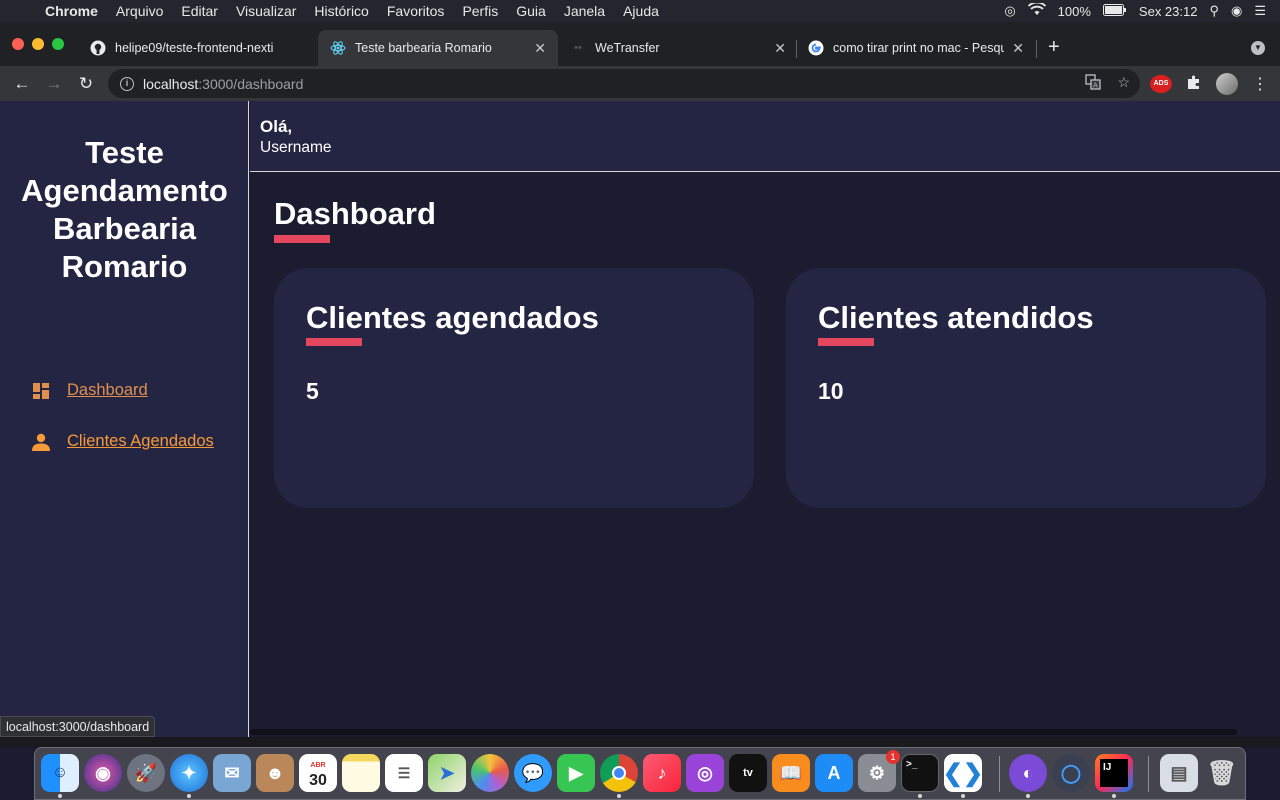 This screenshot has height=800, width=1280. Describe the element at coordinates (576, 773) in the screenshot. I see `facetime-icon: ▶` at that location.